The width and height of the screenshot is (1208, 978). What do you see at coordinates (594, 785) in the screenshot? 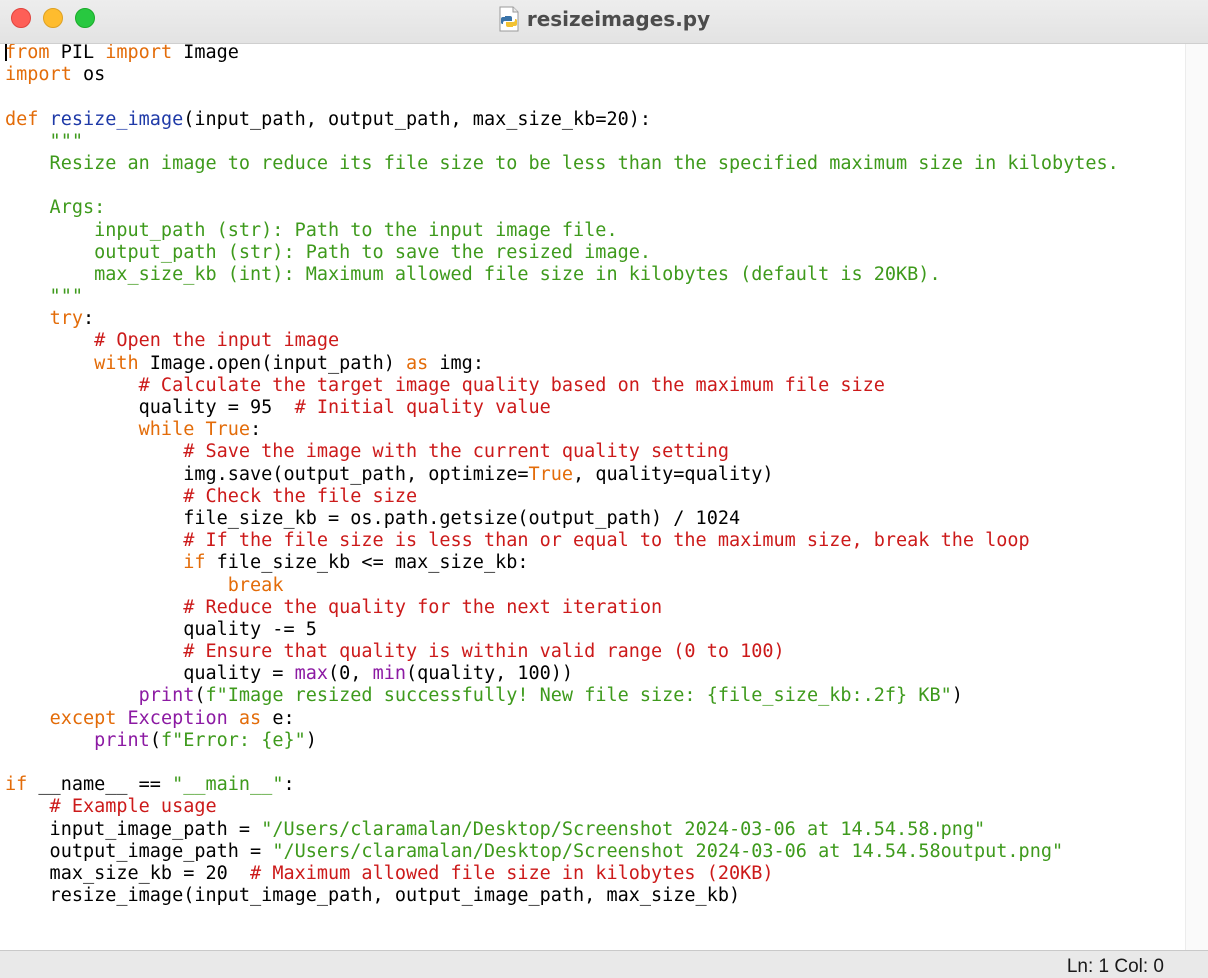
I see `code-line: if __name__ == "__main__":` at bounding box center [594, 785].